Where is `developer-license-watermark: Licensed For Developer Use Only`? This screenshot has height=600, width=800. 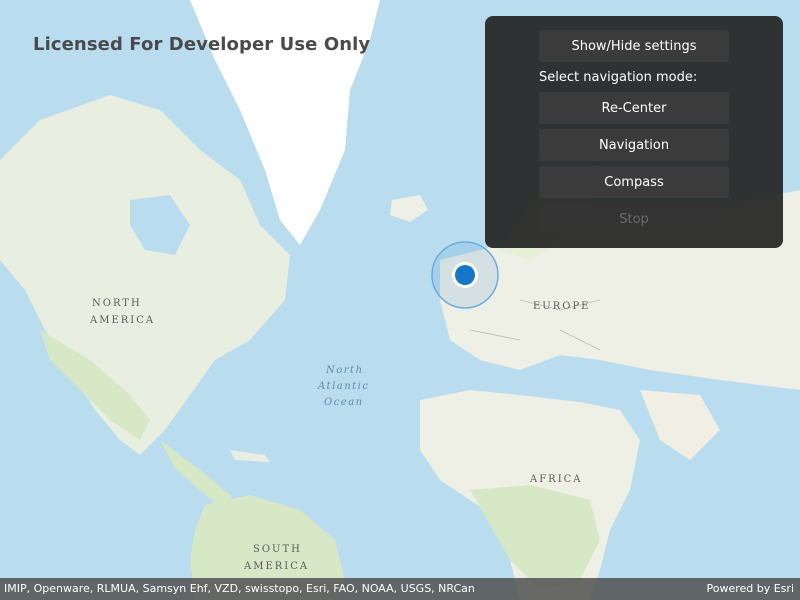 developer-license-watermark: Licensed For Developer Use Only is located at coordinates (202, 44).